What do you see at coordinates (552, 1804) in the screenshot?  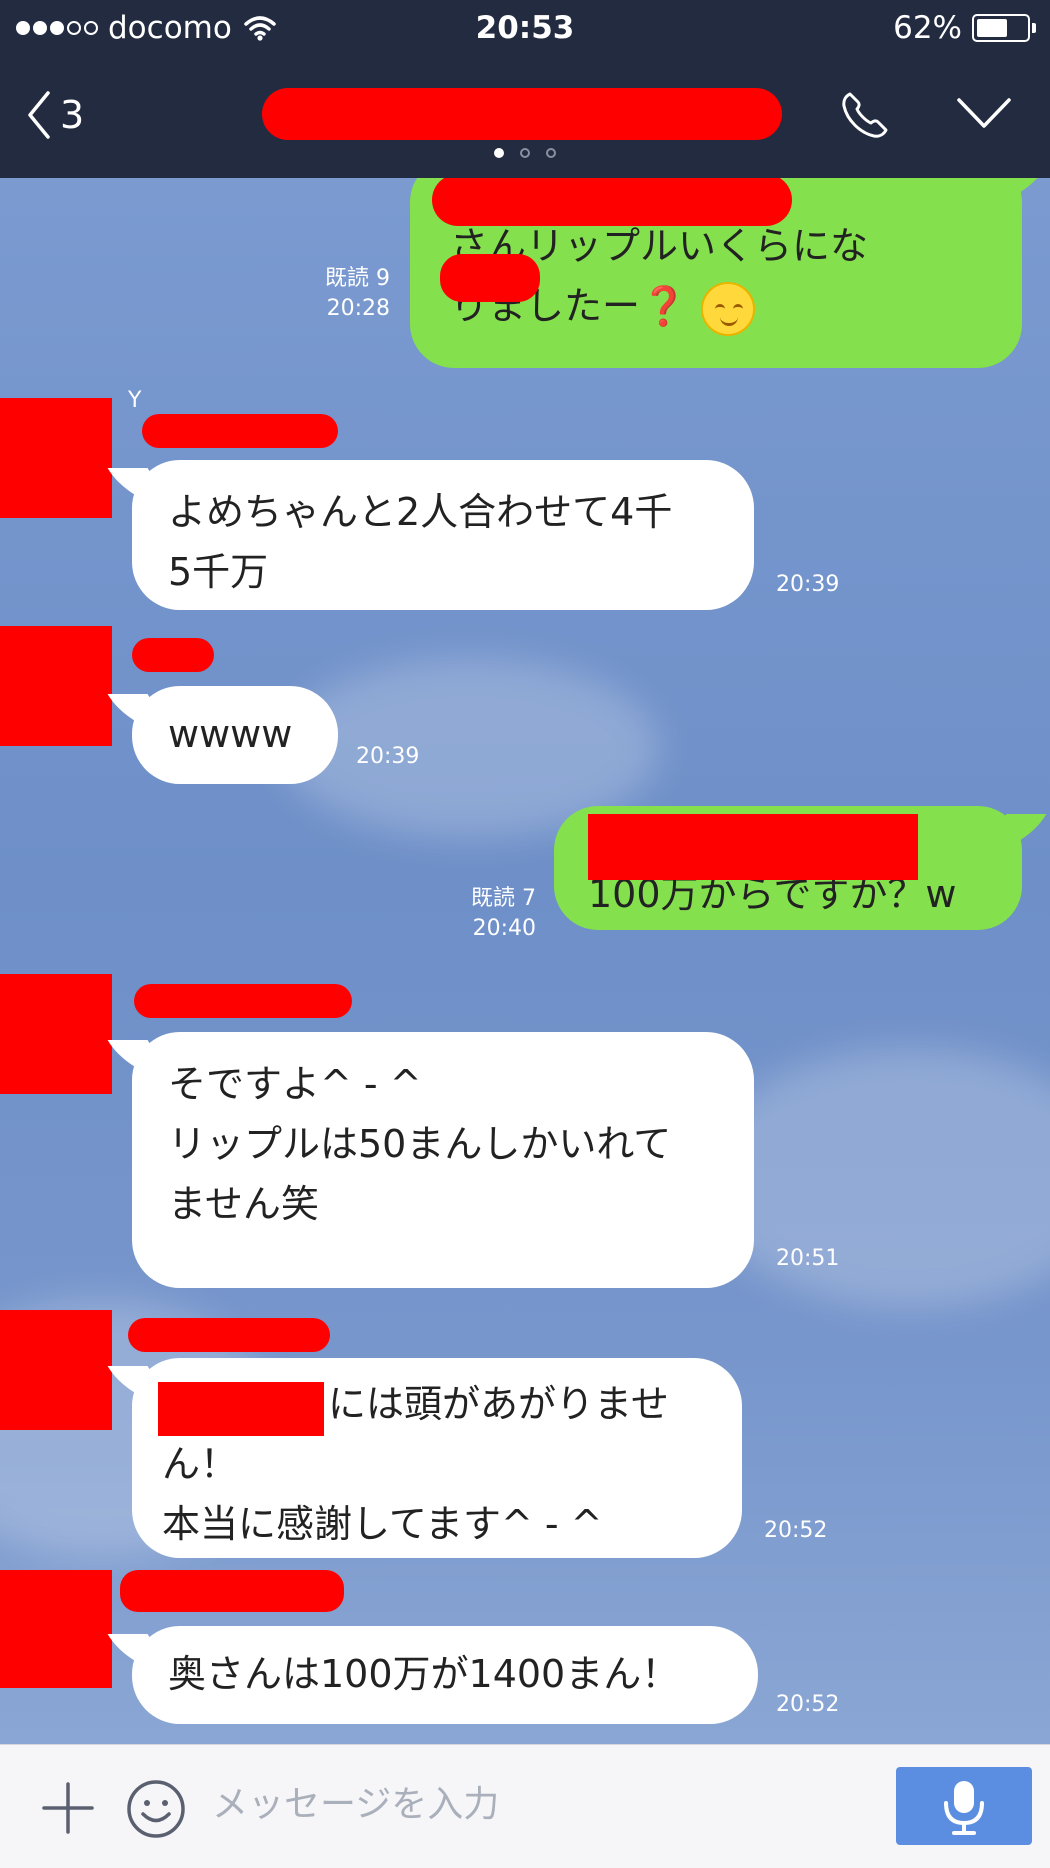 I see `message-input` at bounding box center [552, 1804].